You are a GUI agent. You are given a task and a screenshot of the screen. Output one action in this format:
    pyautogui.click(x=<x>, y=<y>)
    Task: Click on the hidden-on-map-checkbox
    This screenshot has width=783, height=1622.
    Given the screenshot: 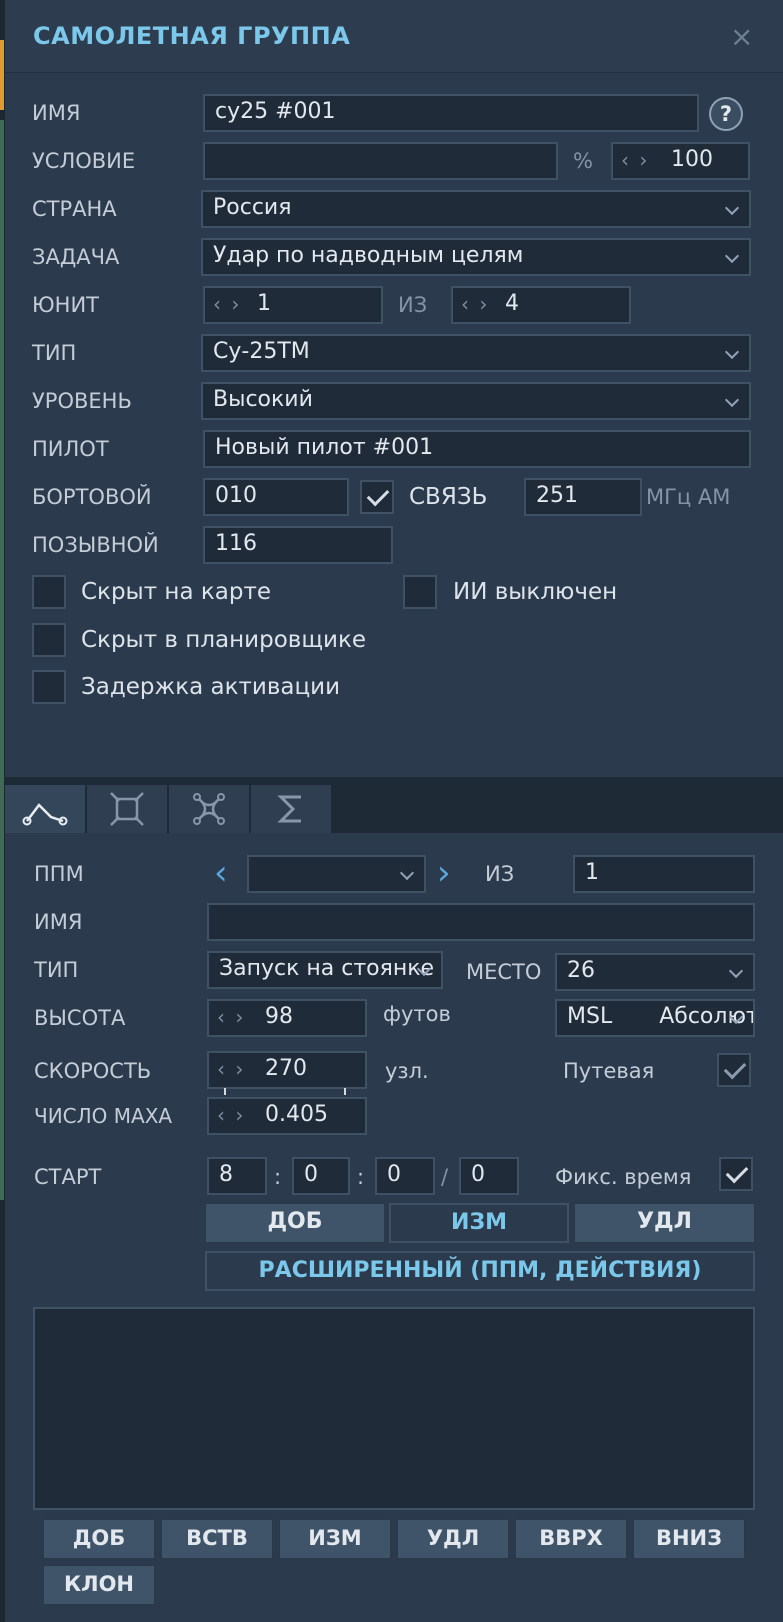 What is the action you would take?
    pyautogui.click(x=49, y=592)
    